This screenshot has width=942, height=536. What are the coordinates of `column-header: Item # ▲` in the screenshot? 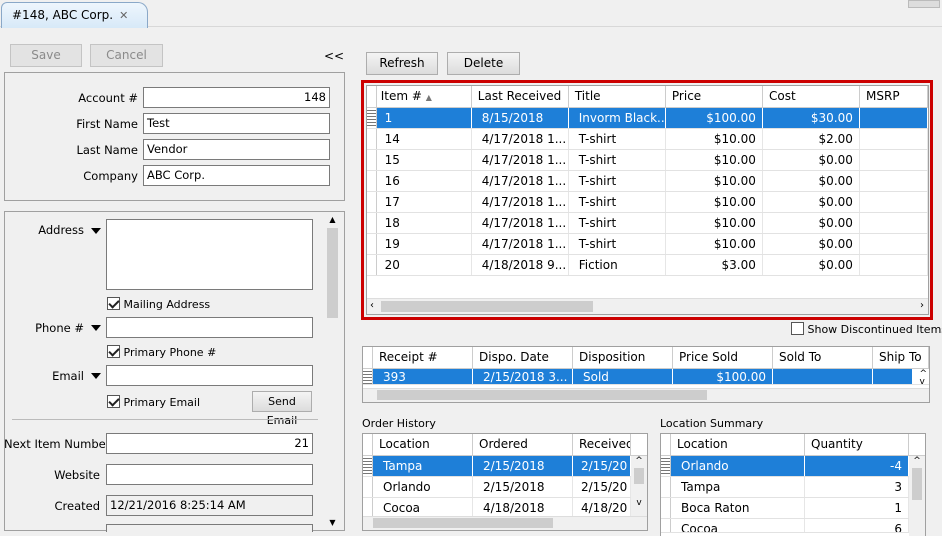 It's located at (424, 96).